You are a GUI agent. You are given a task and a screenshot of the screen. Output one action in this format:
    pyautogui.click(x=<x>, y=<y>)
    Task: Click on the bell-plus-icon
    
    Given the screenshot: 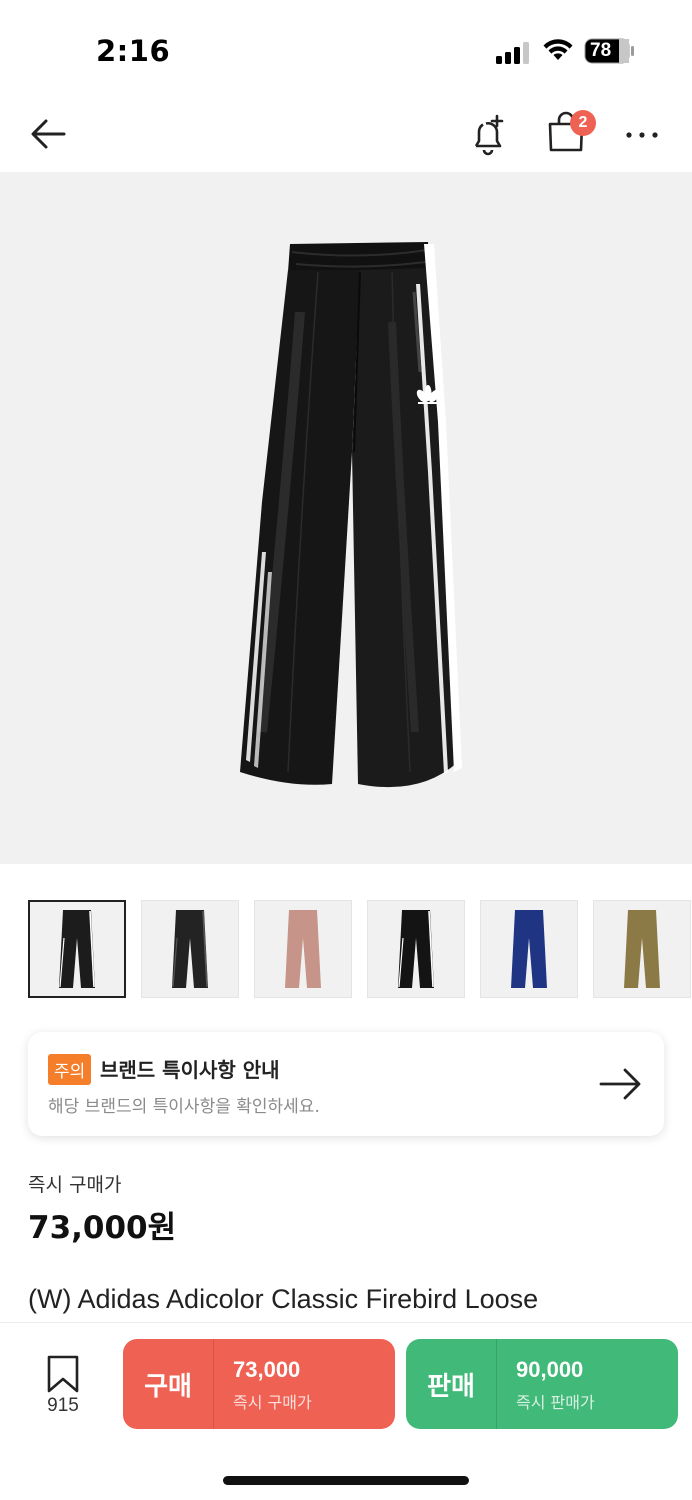 What is the action you would take?
    pyautogui.click(x=488, y=134)
    